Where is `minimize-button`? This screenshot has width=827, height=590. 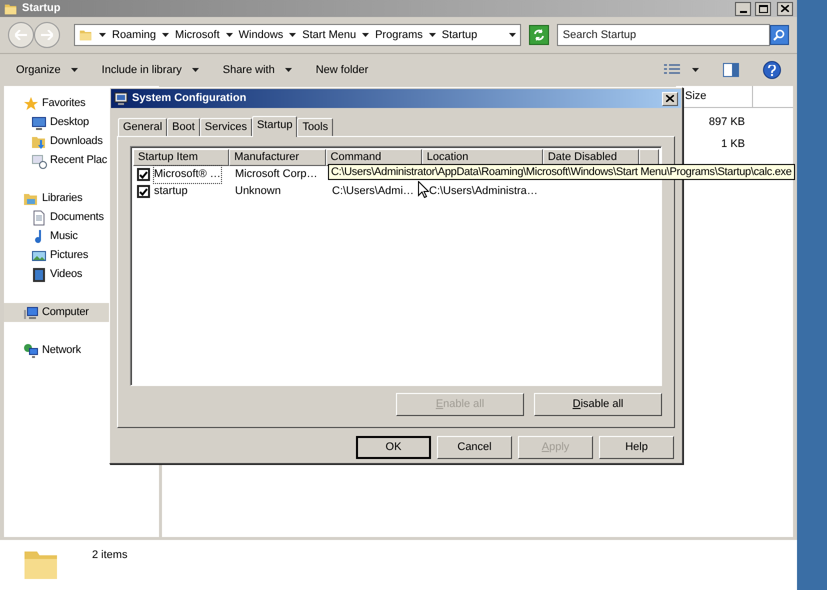
minimize-button is located at coordinates (743, 9).